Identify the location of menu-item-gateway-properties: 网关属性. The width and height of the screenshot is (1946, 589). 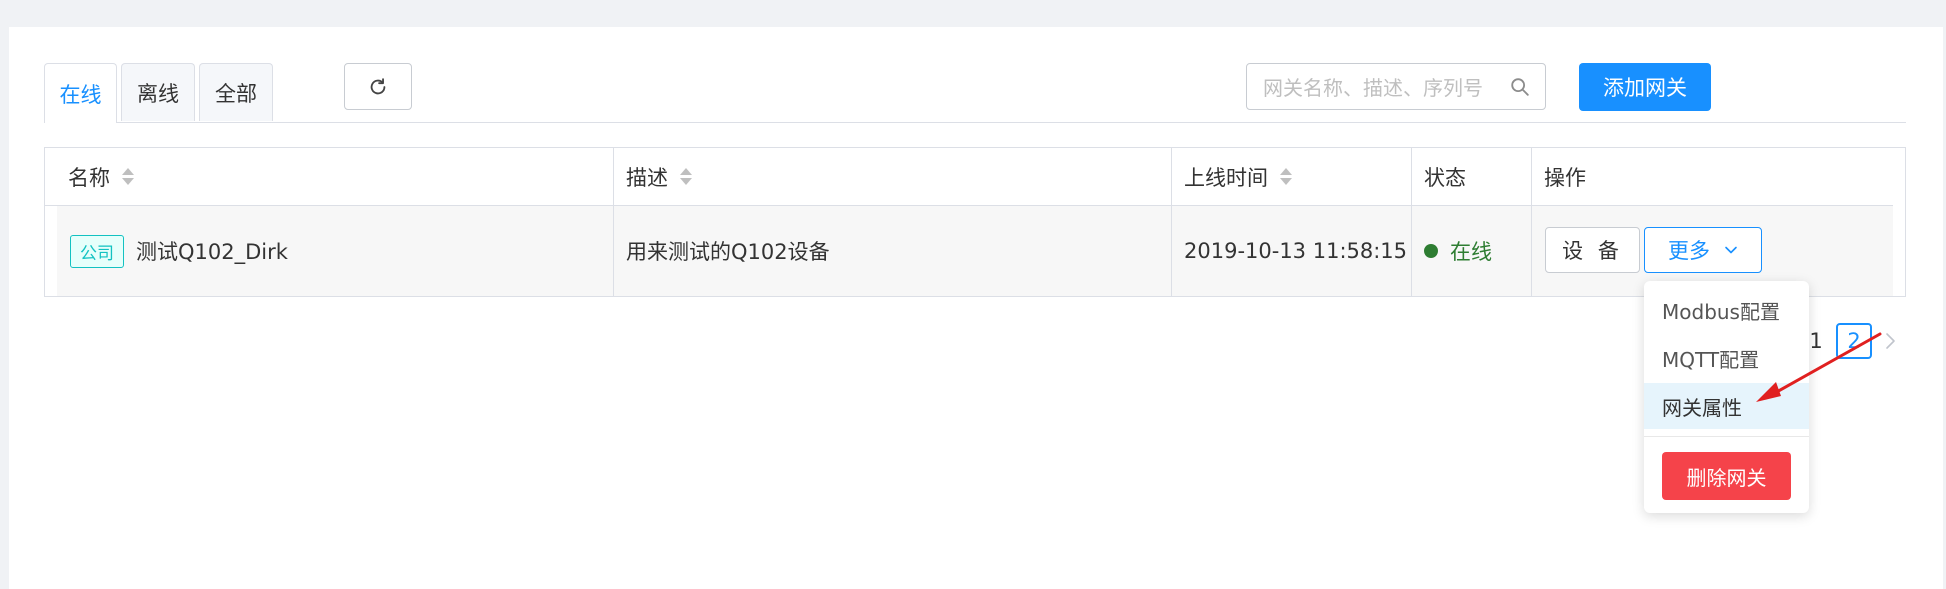
(1726, 406).